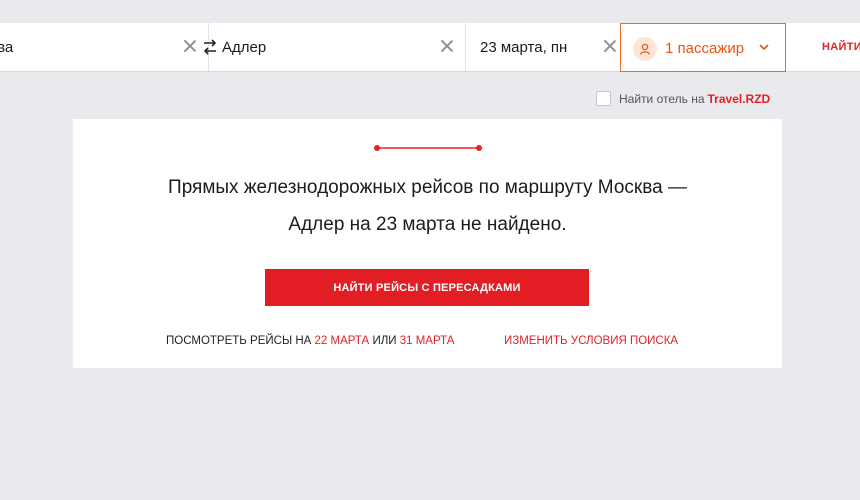 This screenshot has height=500, width=860. Describe the element at coordinates (523, 47) in the screenshot. I see `date-input: 23 марта, пн` at that location.